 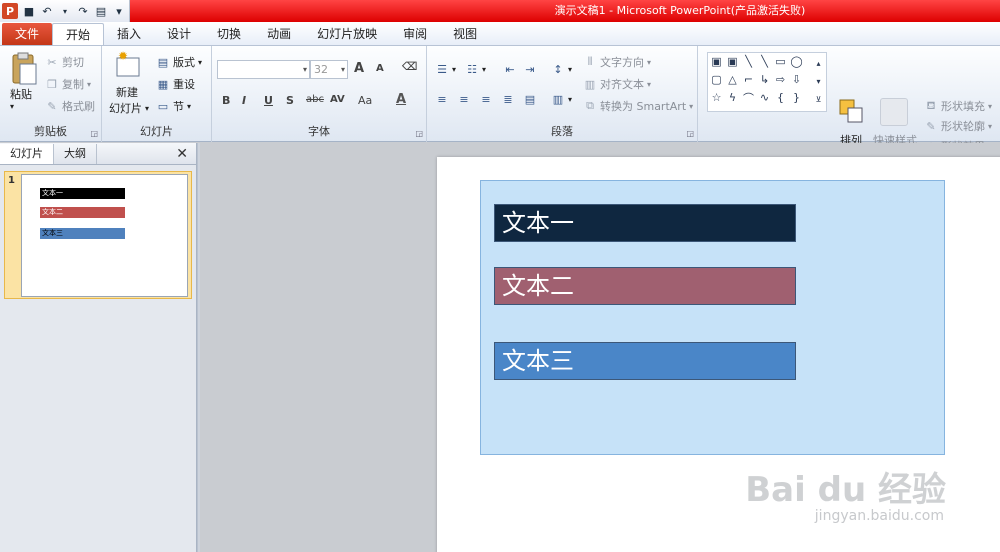 What do you see at coordinates (780, 79) in the screenshot?
I see `right-arrow-shape-icon: ⇨` at bounding box center [780, 79].